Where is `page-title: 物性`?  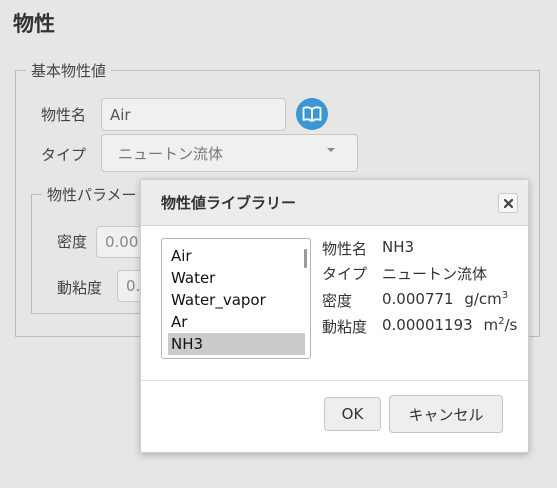 page-title: 物性 is located at coordinates (34, 24).